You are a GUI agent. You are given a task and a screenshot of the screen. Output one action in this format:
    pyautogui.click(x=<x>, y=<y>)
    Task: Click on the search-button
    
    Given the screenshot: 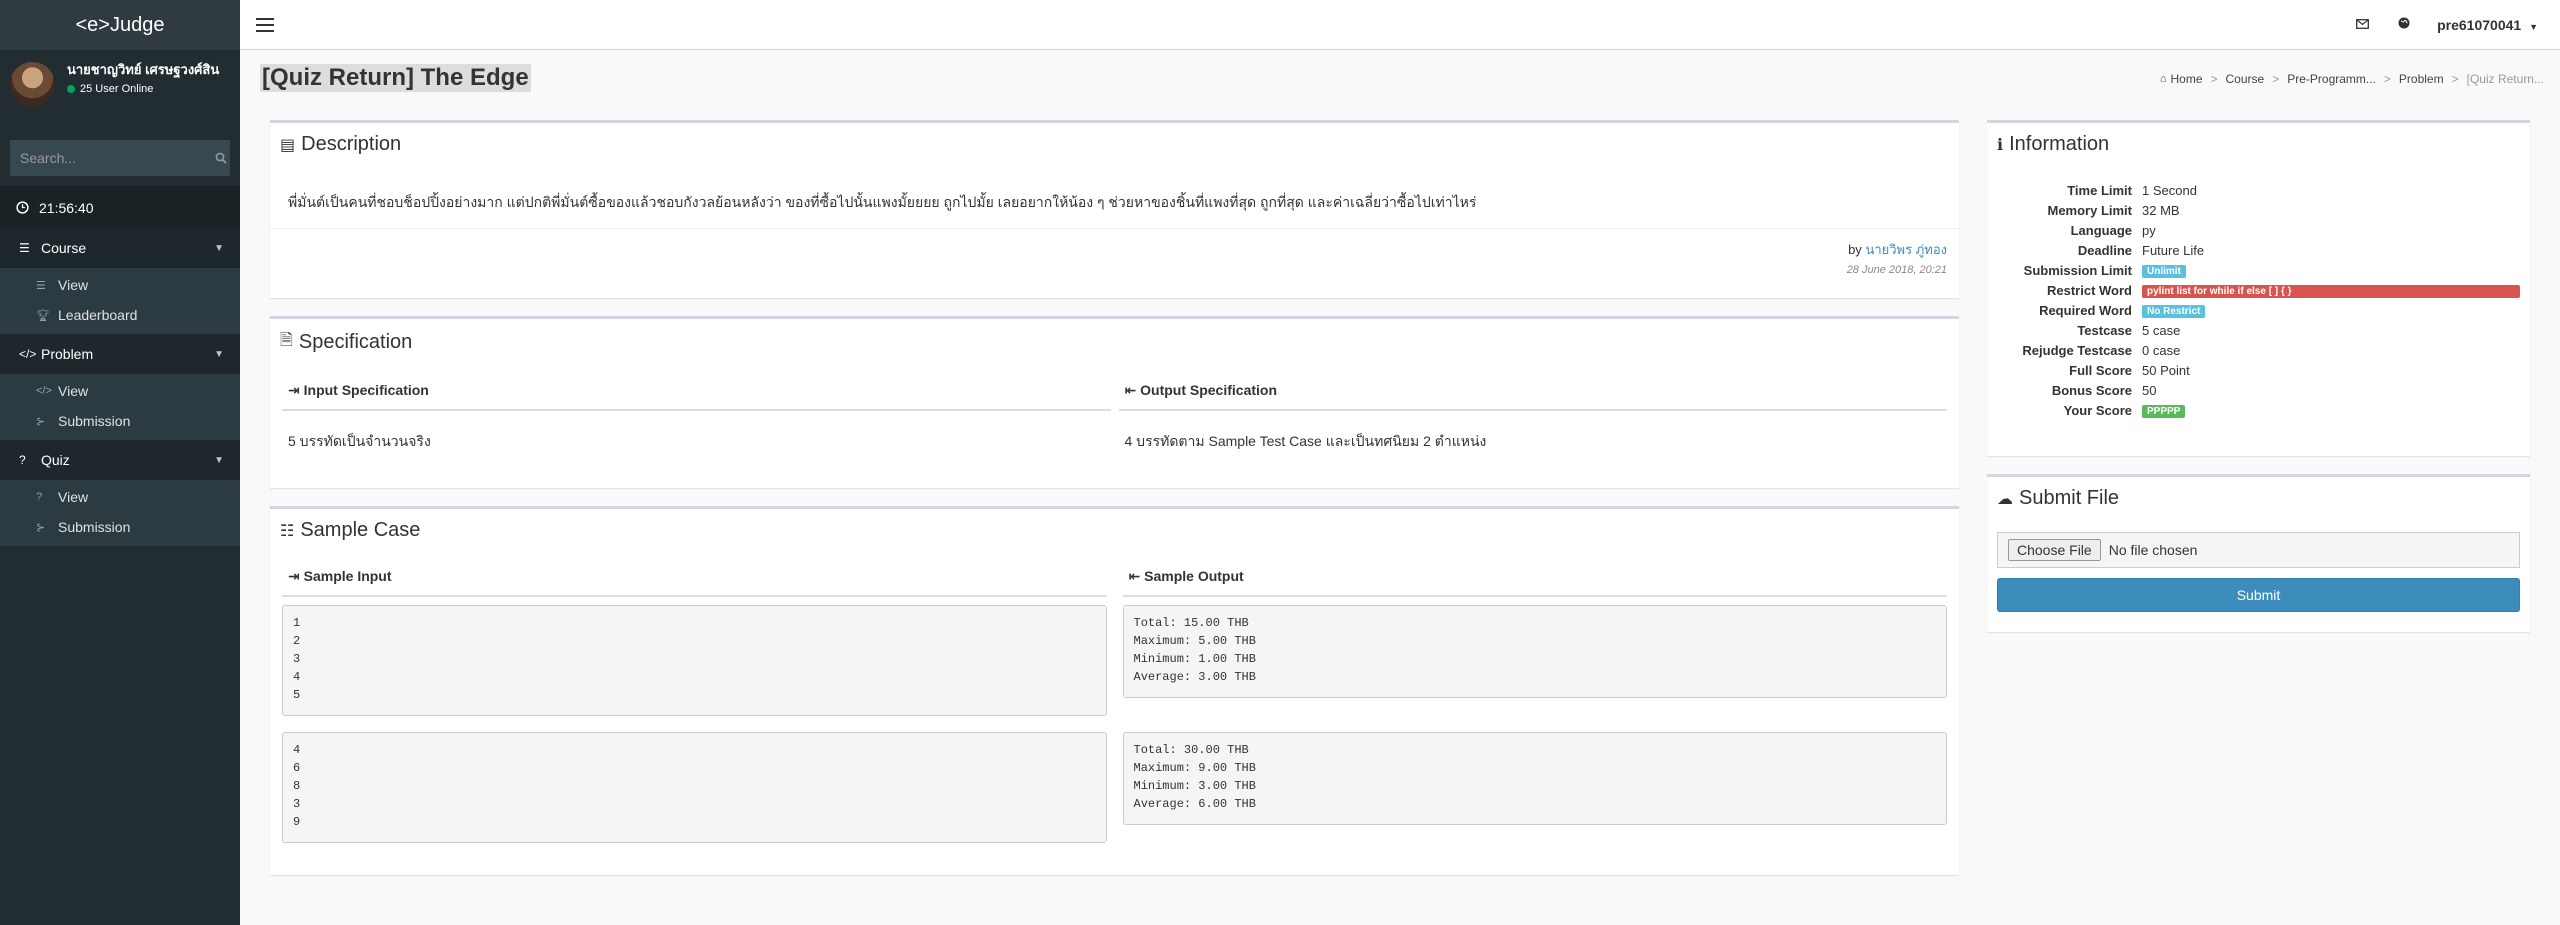 What is the action you would take?
    pyautogui.click(x=220, y=158)
    